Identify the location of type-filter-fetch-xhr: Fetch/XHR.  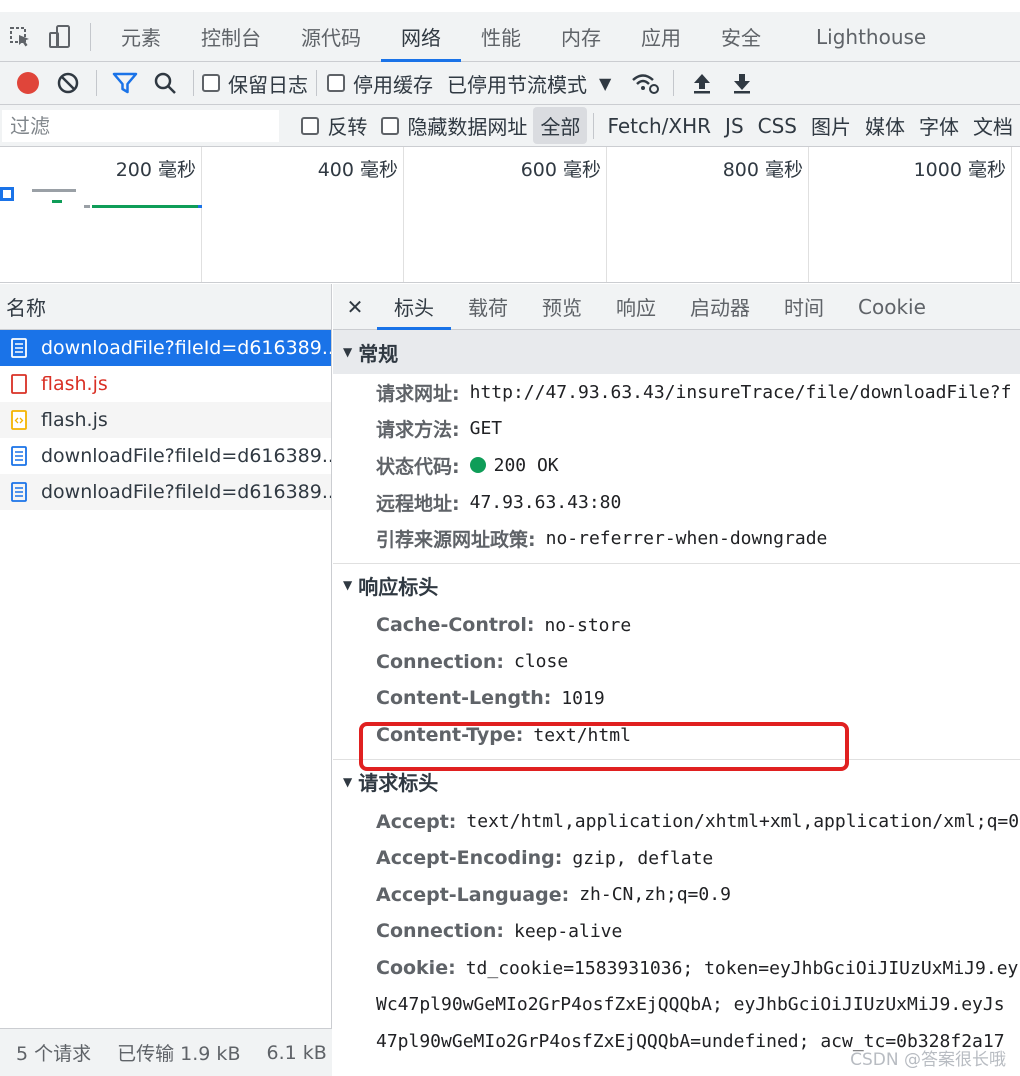
(659, 126).